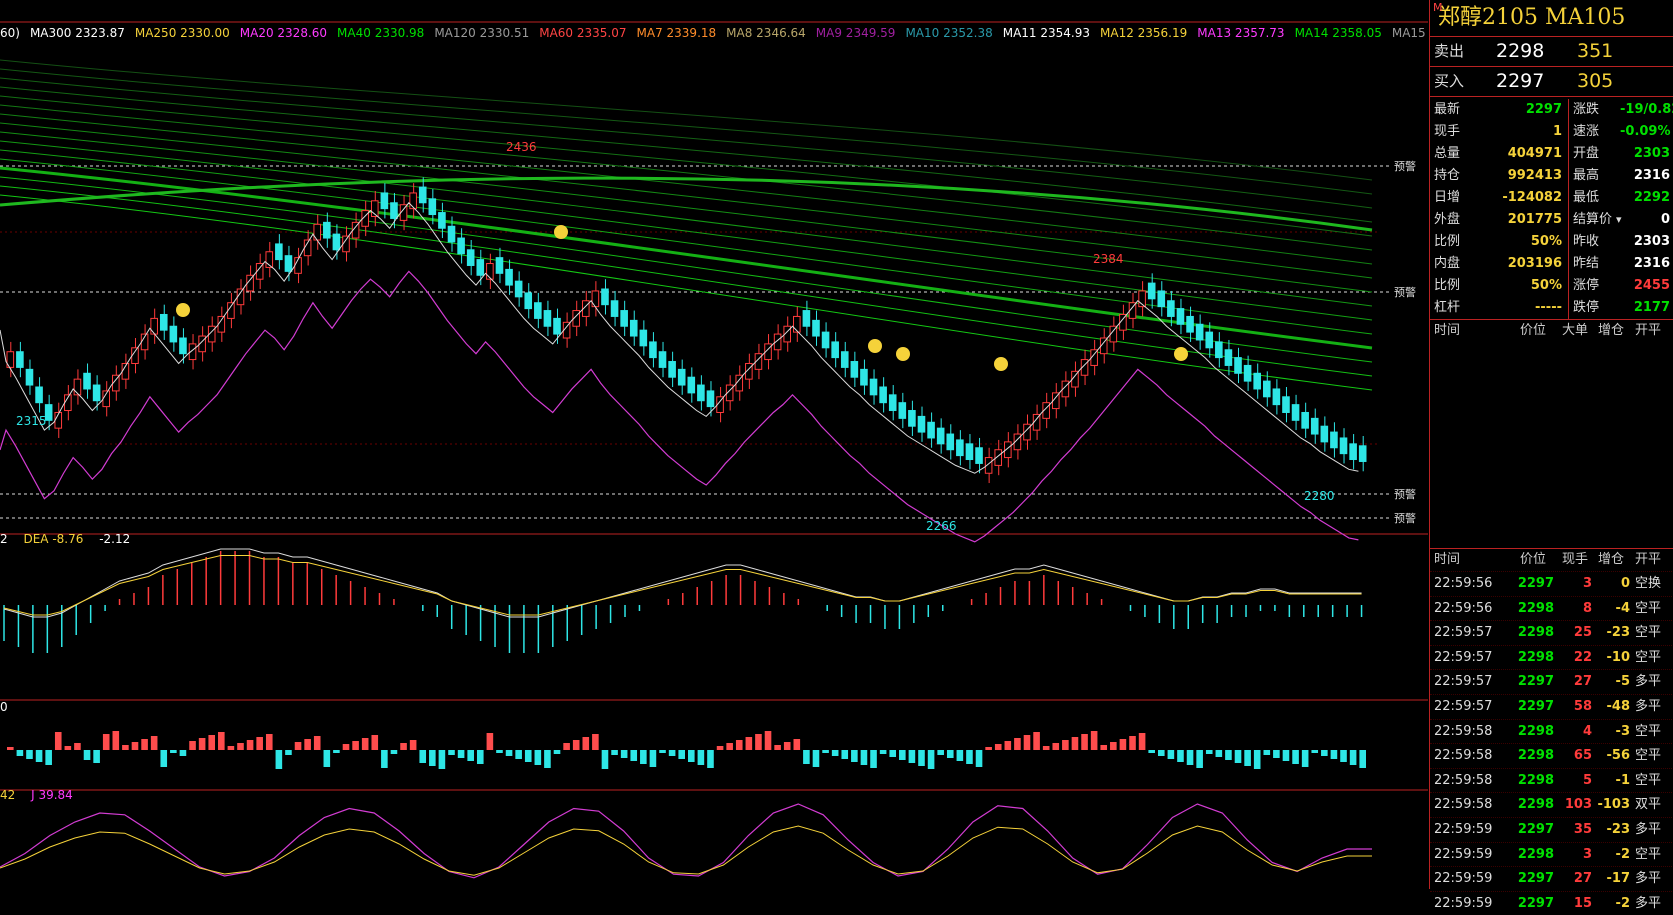  What do you see at coordinates (1405, 494) in the screenshot?
I see `alert-label-3: 预警` at bounding box center [1405, 494].